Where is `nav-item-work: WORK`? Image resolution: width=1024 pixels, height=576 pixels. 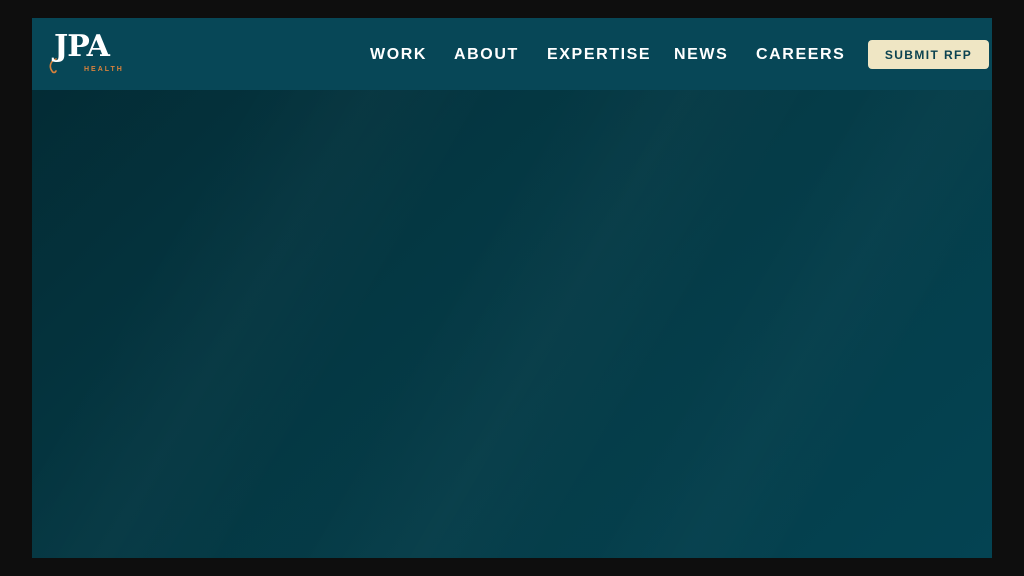
nav-item-work: WORK is located at coordinates (398, 55).